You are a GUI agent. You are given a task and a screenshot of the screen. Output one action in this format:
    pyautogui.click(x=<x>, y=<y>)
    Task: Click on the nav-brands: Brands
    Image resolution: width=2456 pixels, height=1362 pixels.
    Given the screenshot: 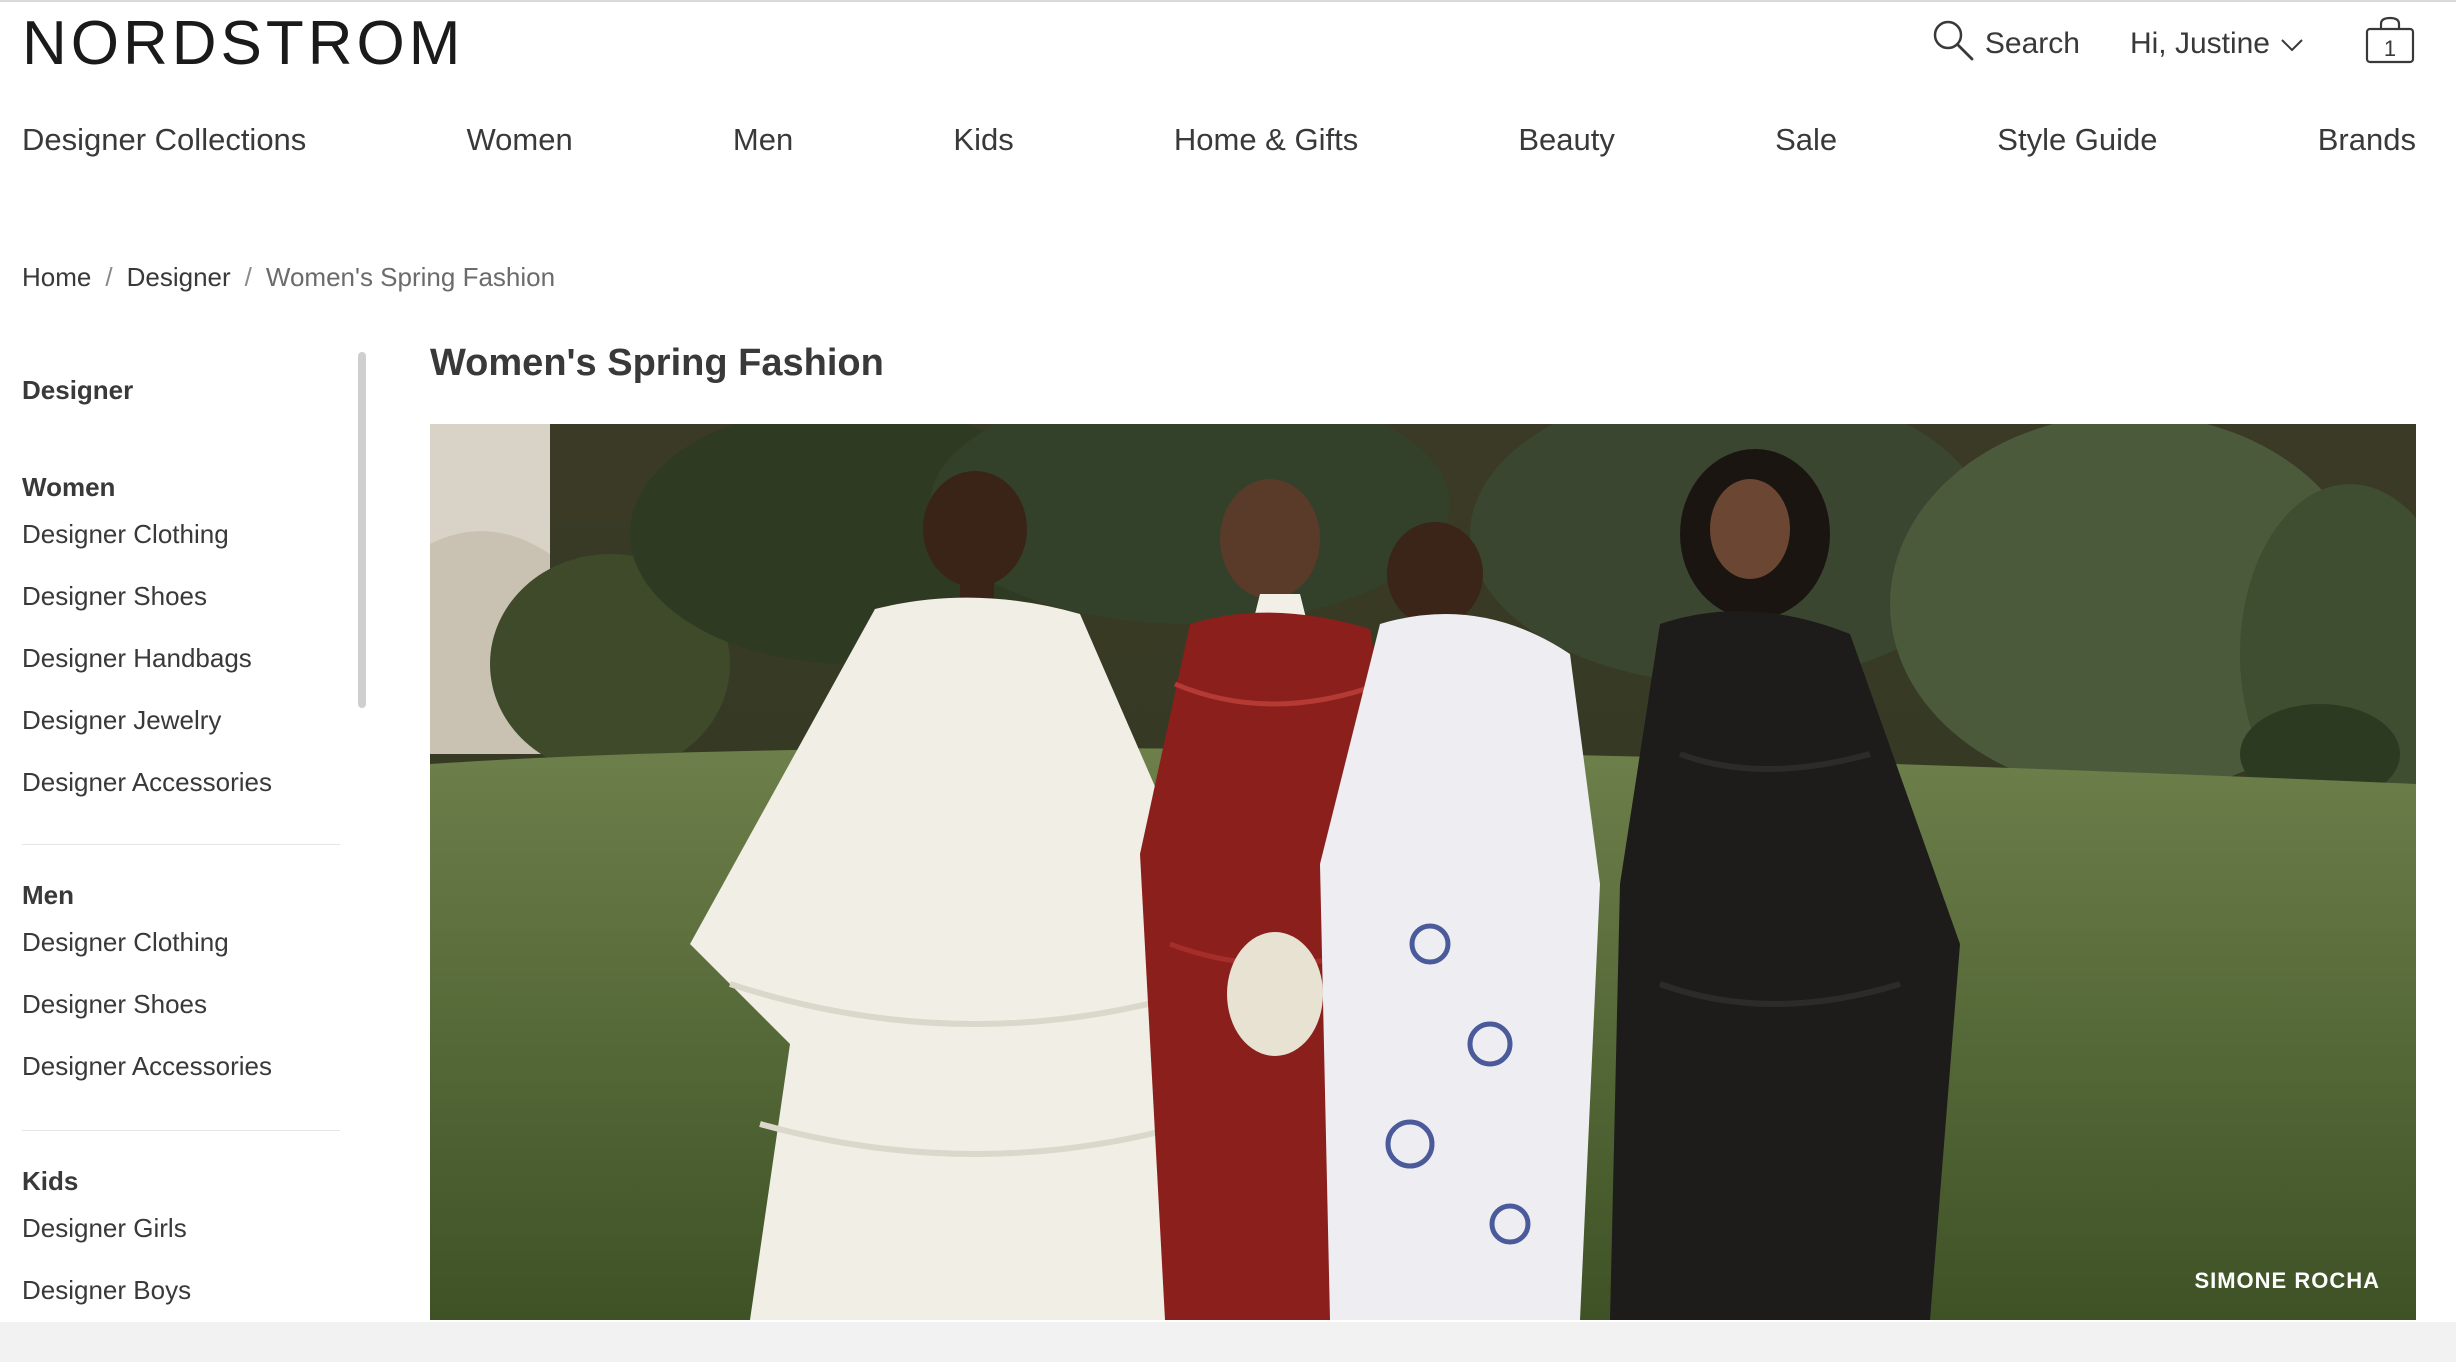 What is the action you would take?
    pyautogui.click(x=2367, y=140)
    